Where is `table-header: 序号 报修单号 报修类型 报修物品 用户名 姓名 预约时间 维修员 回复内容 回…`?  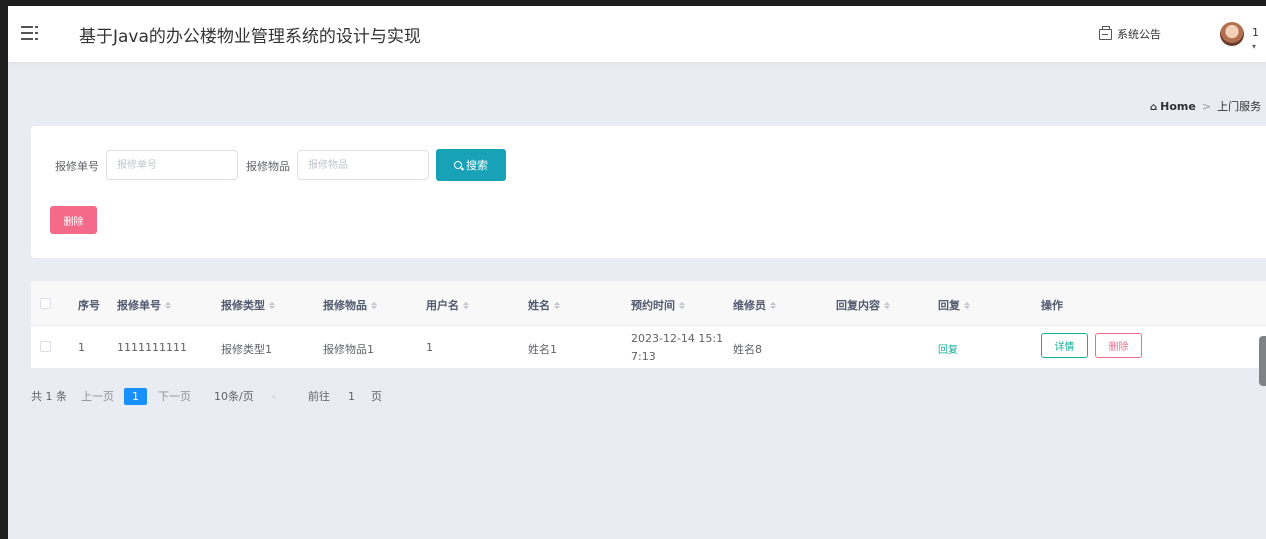
table-header: 序号 报修单号 报修类型 报修物品 用户名 姓名 预约时间 维修员 回复内容 回… is located at coordinates (648, 303).